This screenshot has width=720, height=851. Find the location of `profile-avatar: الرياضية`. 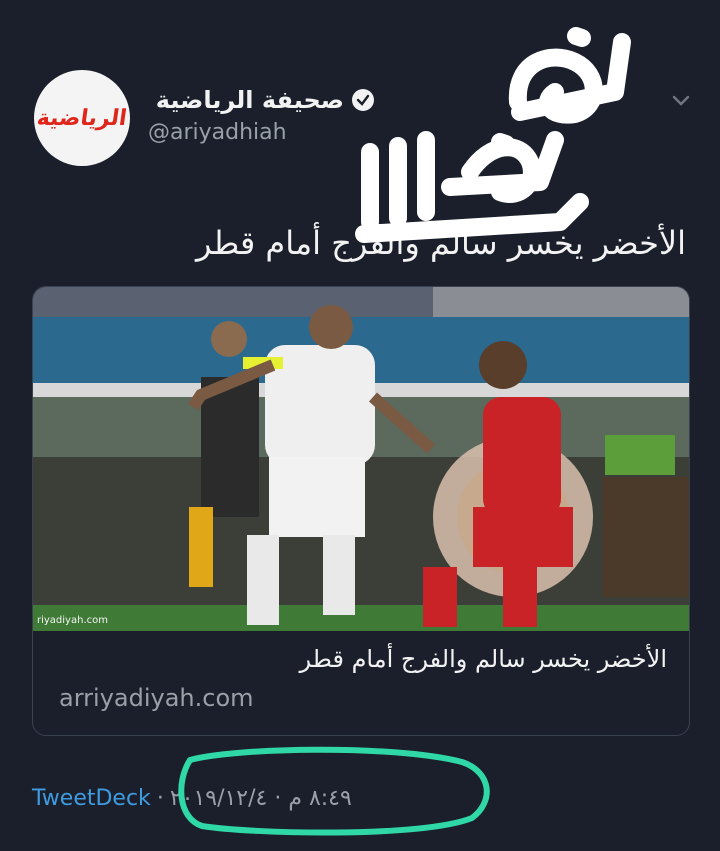

profile-avatar: الرياضية is located at coordinates (82, 118).